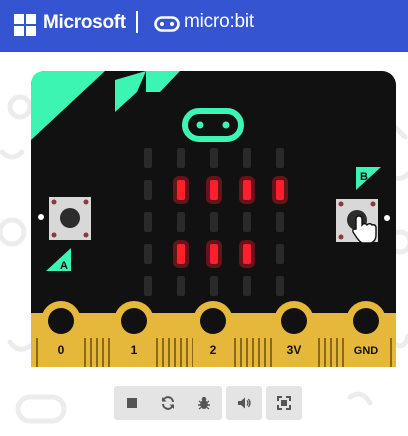 The height and width of the screenshot is (436, 408). What do you see at coordinates (213, 334) in the screenshot?
I see `pin-2: 2` at bounding box center [213, 334].